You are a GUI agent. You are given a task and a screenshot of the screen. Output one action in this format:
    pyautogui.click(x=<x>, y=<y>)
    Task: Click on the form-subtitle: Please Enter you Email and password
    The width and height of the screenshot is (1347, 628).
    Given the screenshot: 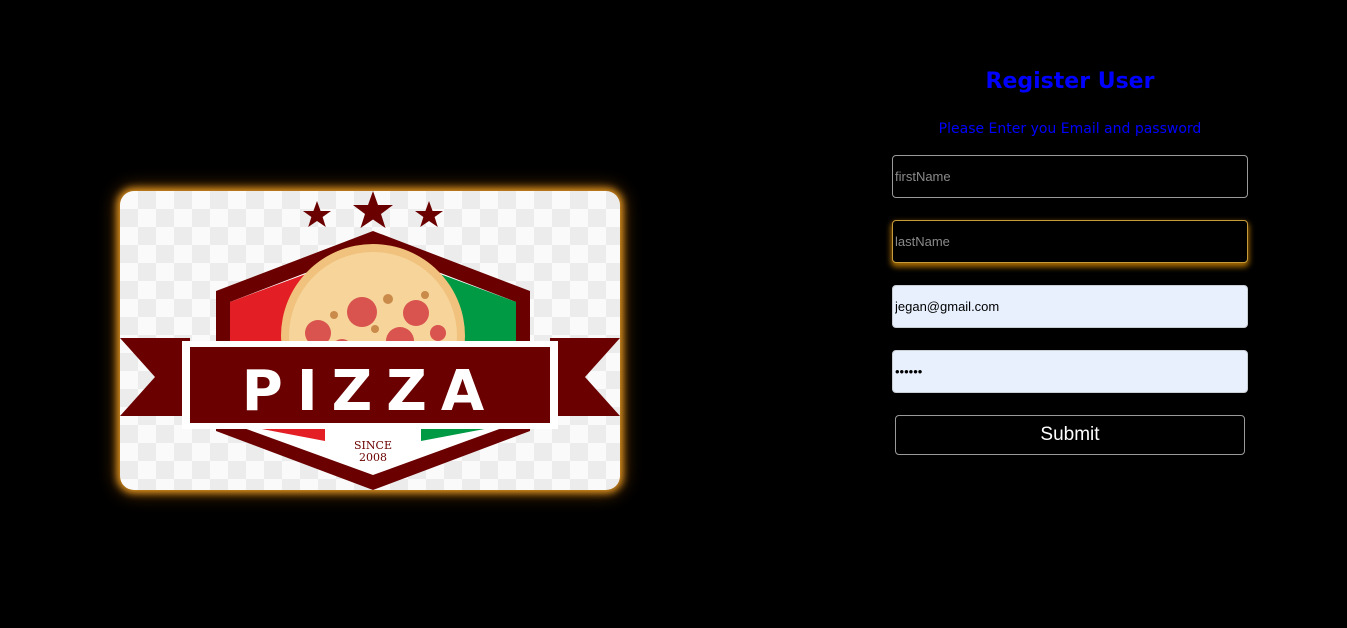 What is the action you would take?
    pyautogui.click(x=1070, y=129)
    